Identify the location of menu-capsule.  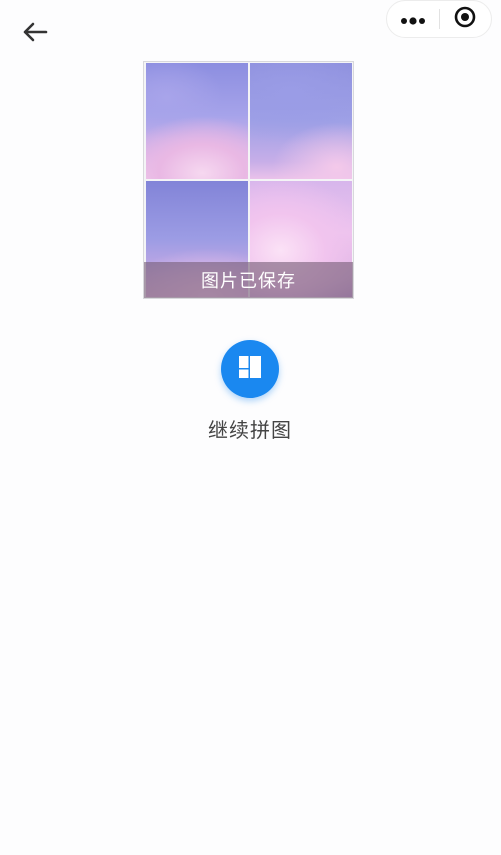
(439, 19).